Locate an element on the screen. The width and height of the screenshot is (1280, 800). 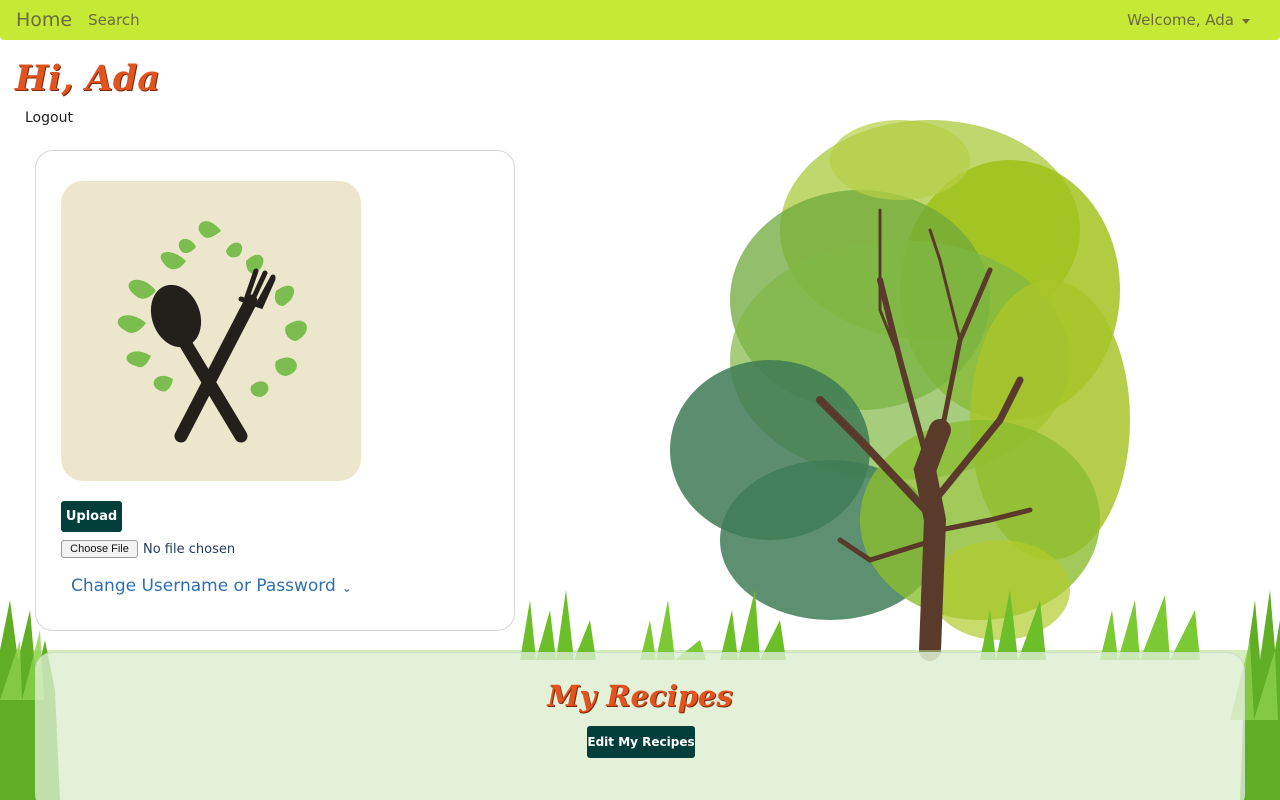
recipes-heading: My Recipes is located at coordinates (640, 696).